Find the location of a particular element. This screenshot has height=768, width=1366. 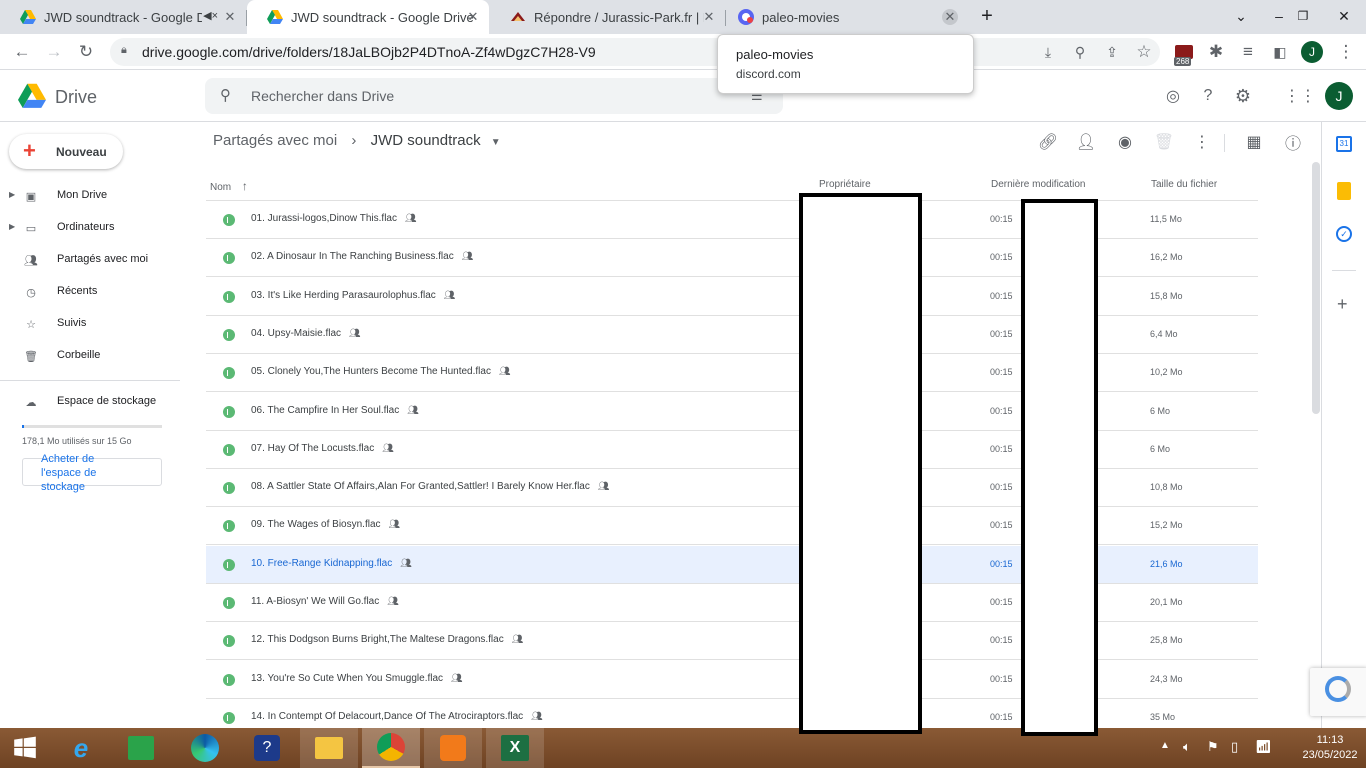

start-icon is located at coordinates (25, 748).